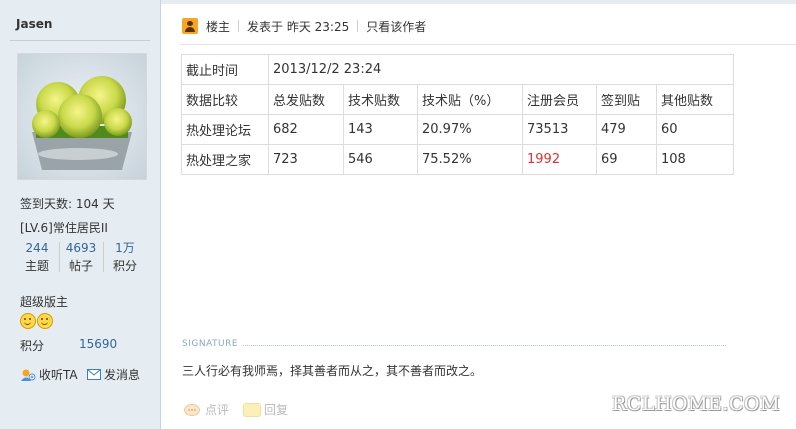  What do you see at coordinates (218, 26) in the screenshot?
I see `op-label: 楼主` at bounding box center [218, 26].